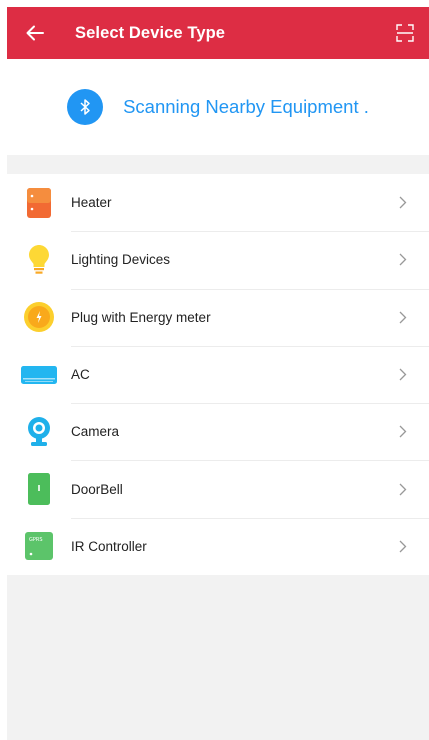  I want to click on device-item-doorbell: DoorBell, so click(218, 488).